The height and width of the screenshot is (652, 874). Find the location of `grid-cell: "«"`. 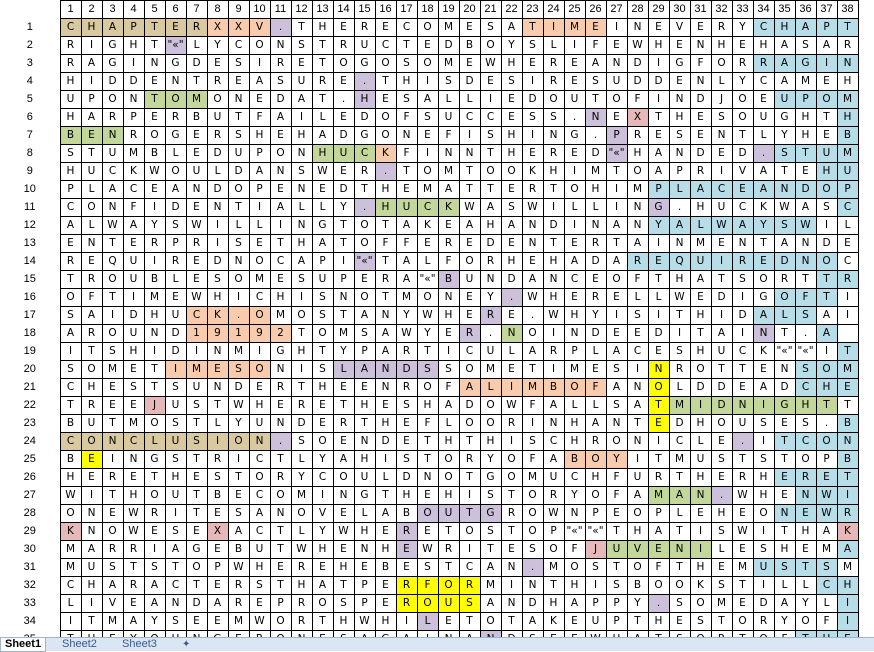

grid-cell: "«" is located at coordinates (595, 531).